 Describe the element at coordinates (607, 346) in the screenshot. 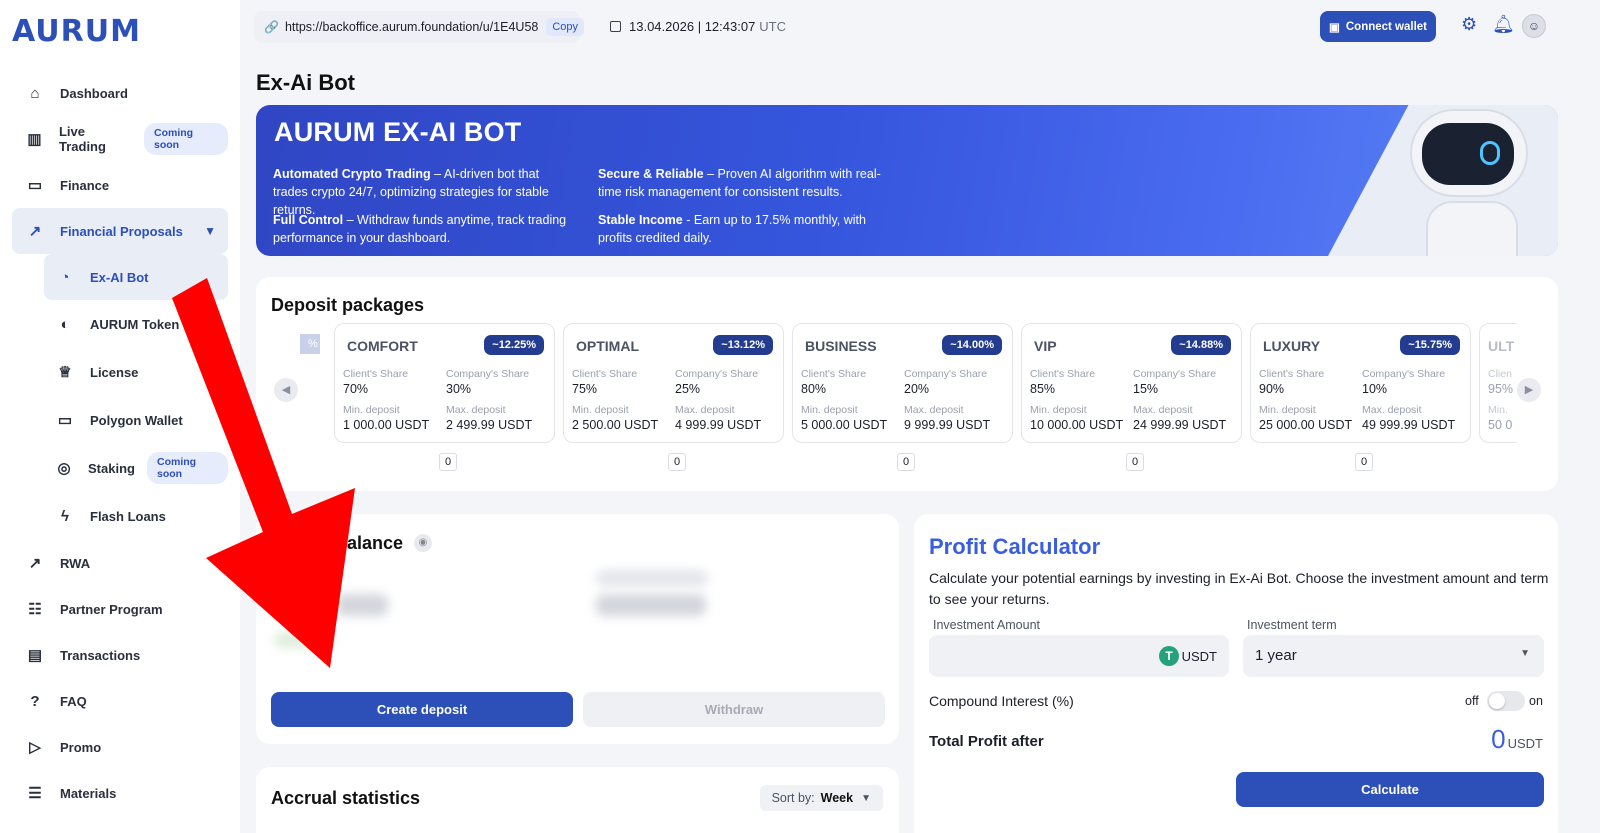

I see `package-name: OPTIMAL` at that location.